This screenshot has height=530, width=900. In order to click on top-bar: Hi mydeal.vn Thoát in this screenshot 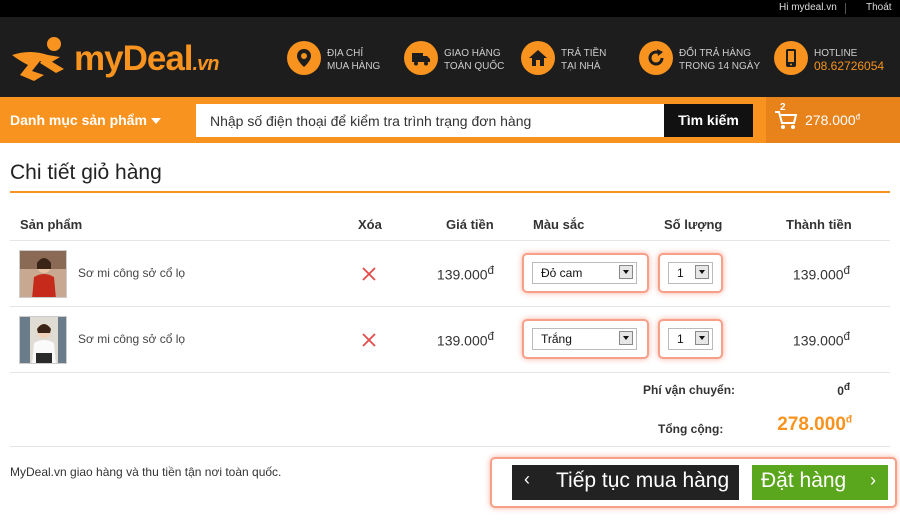, I will do `click(450, 8)`.